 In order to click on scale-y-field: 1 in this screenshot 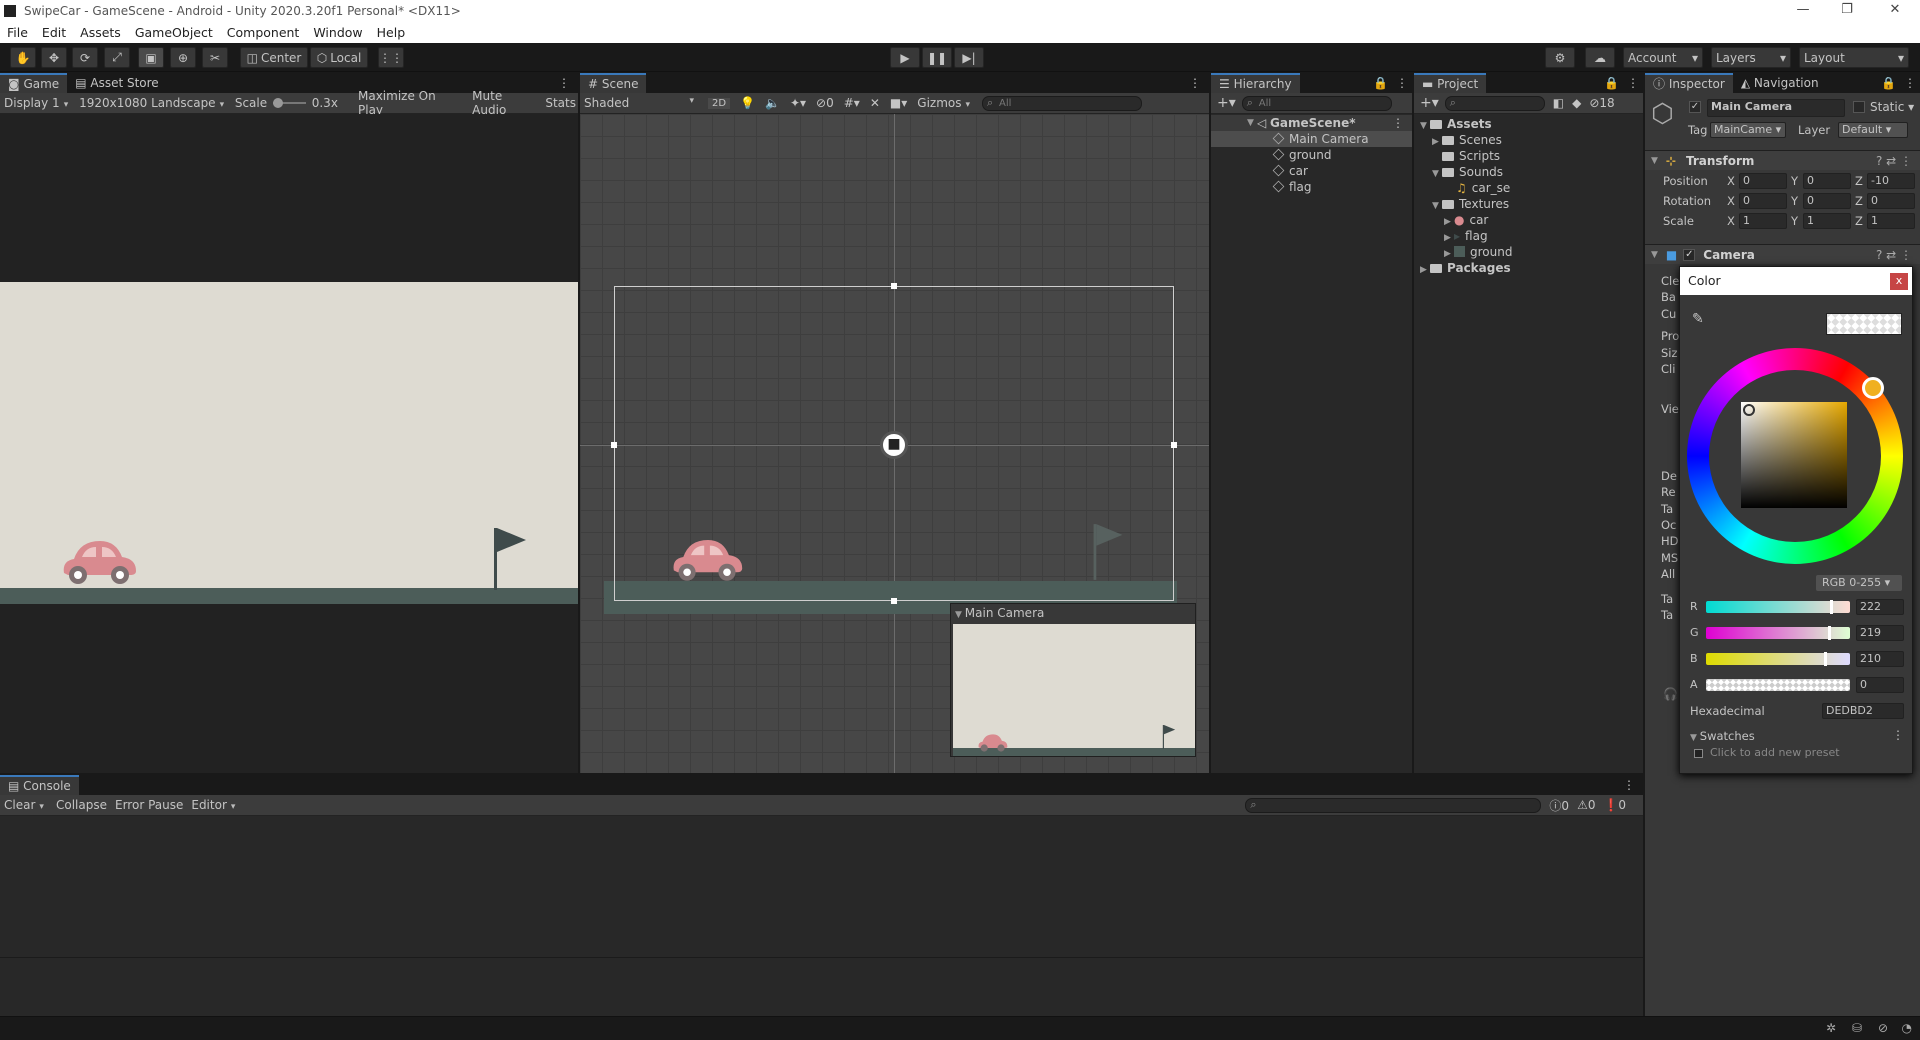, I will do `click(1827, 221)`.